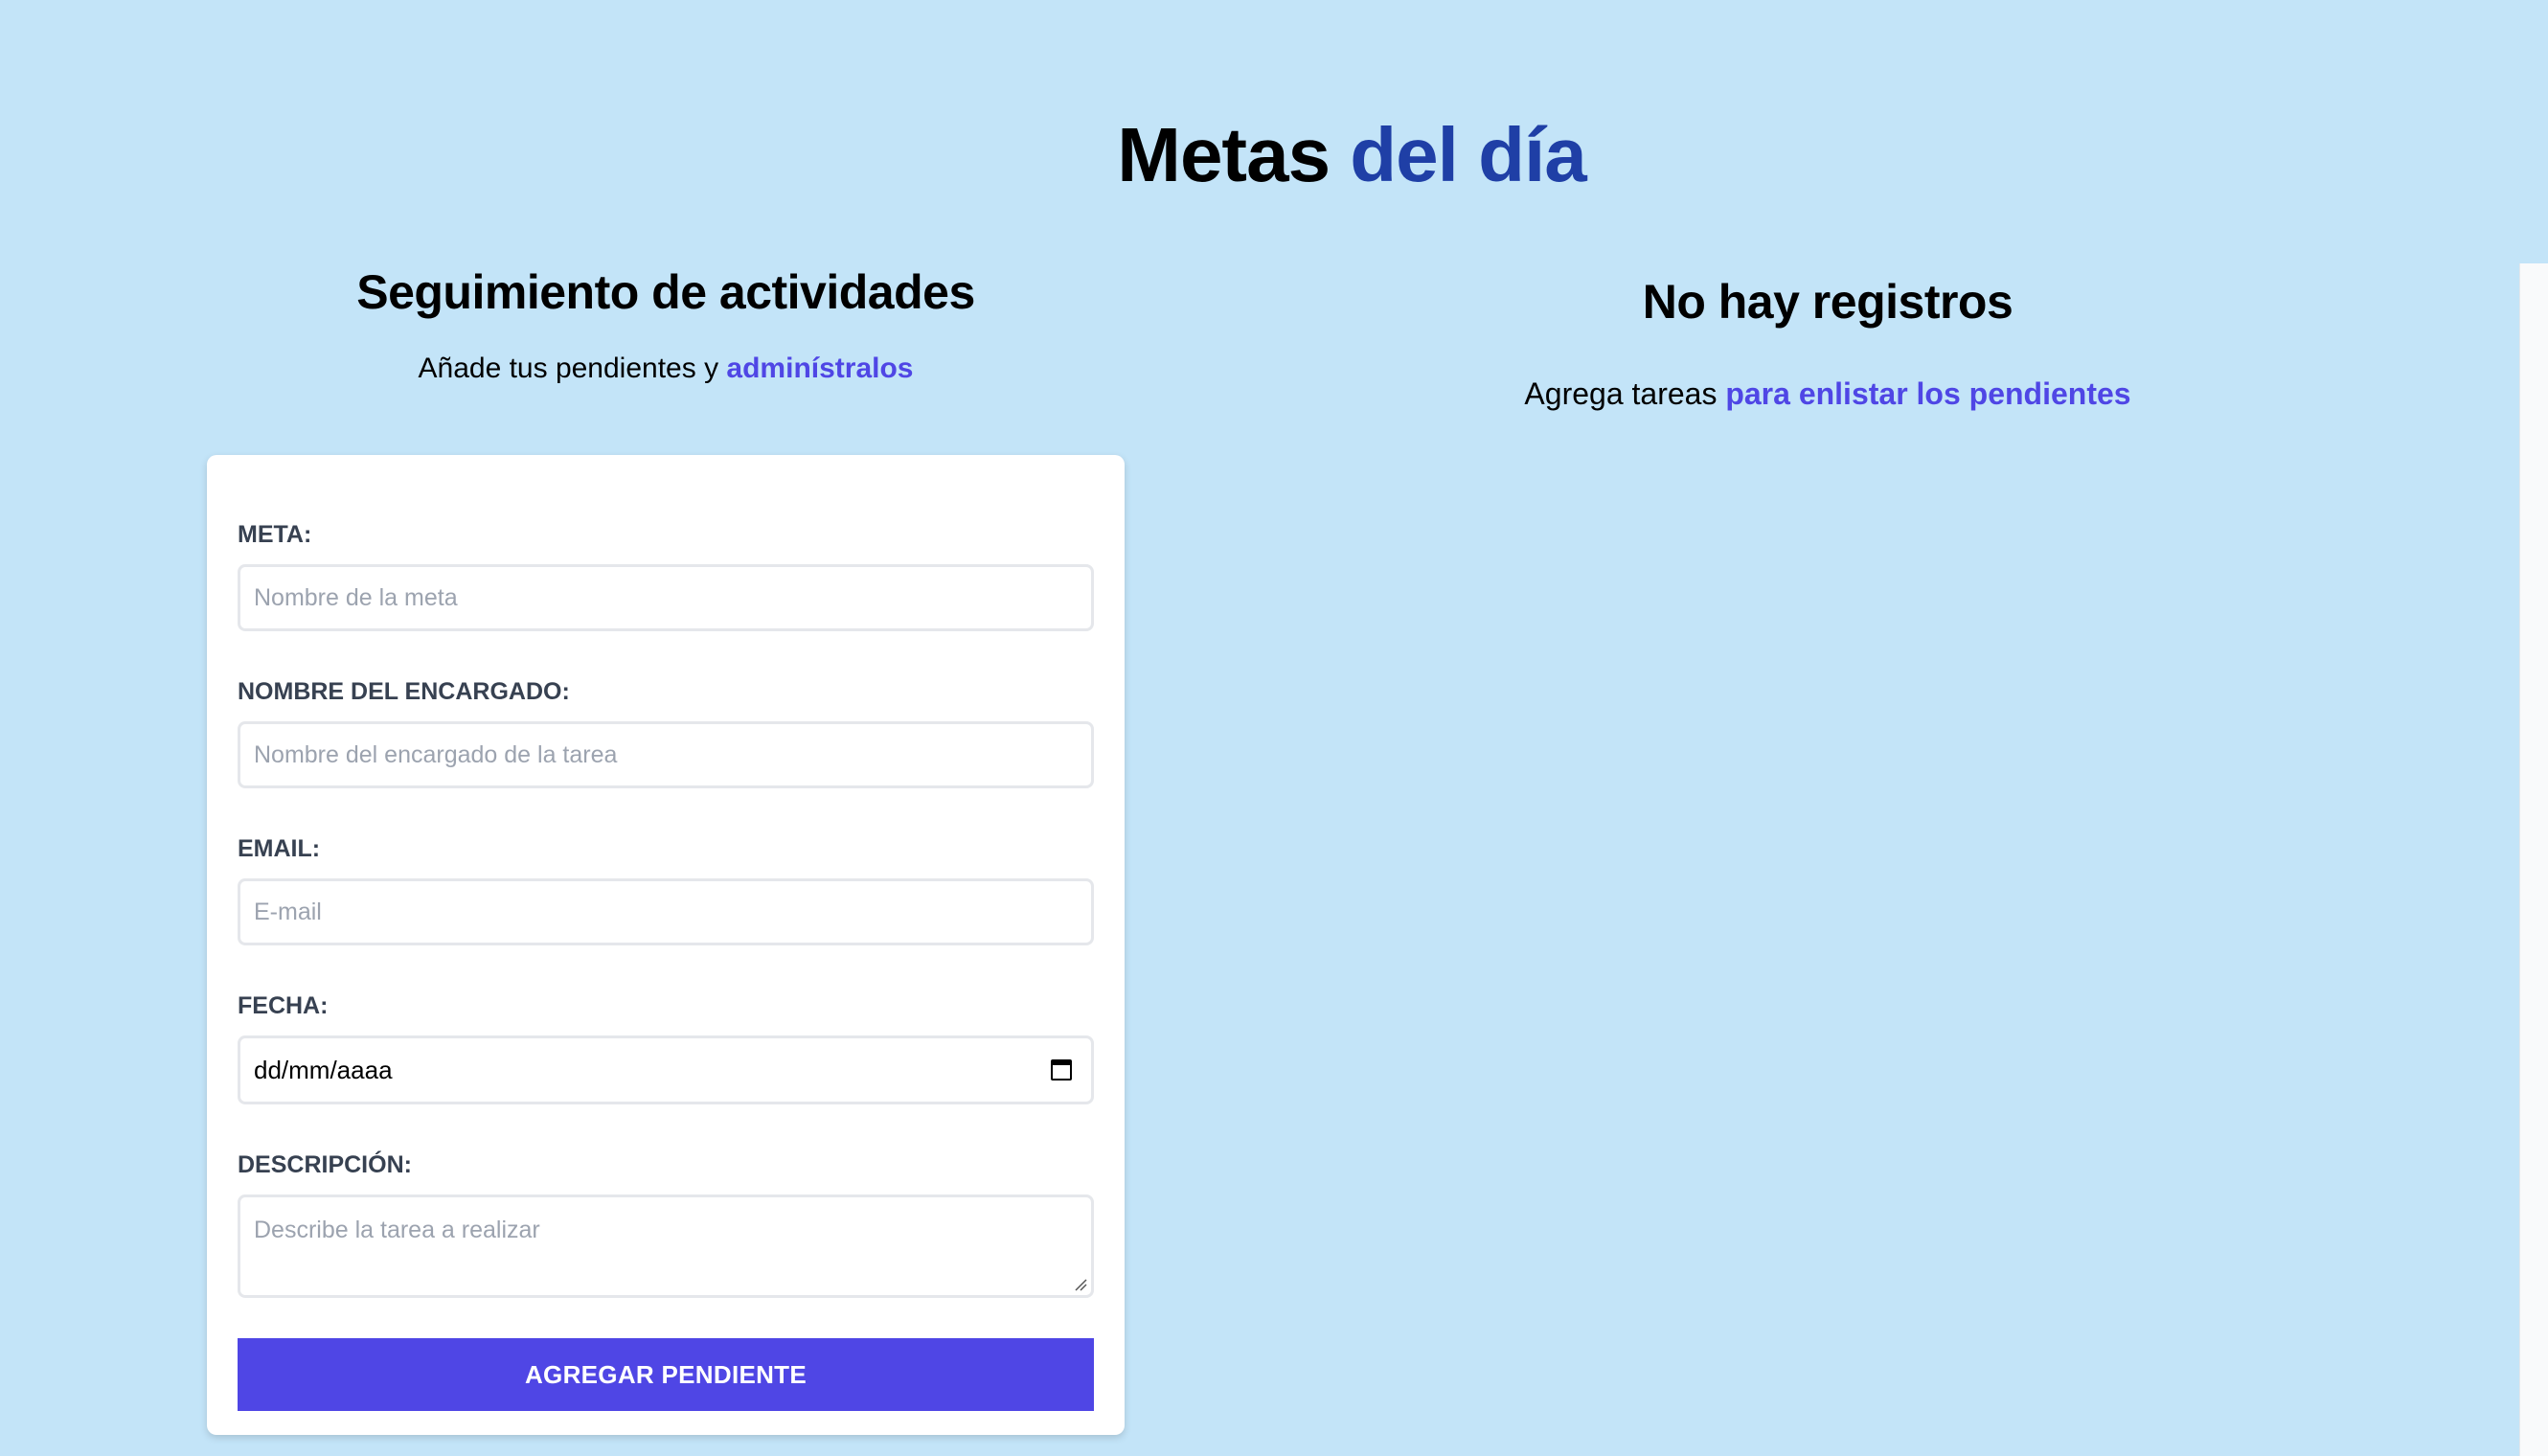 The height and width of the screenshot is (1456, 2548). Describe the element at coordinates (356, 597) in the screenshot. I see `meta-placeholder: Nombre de la meta` at that location.